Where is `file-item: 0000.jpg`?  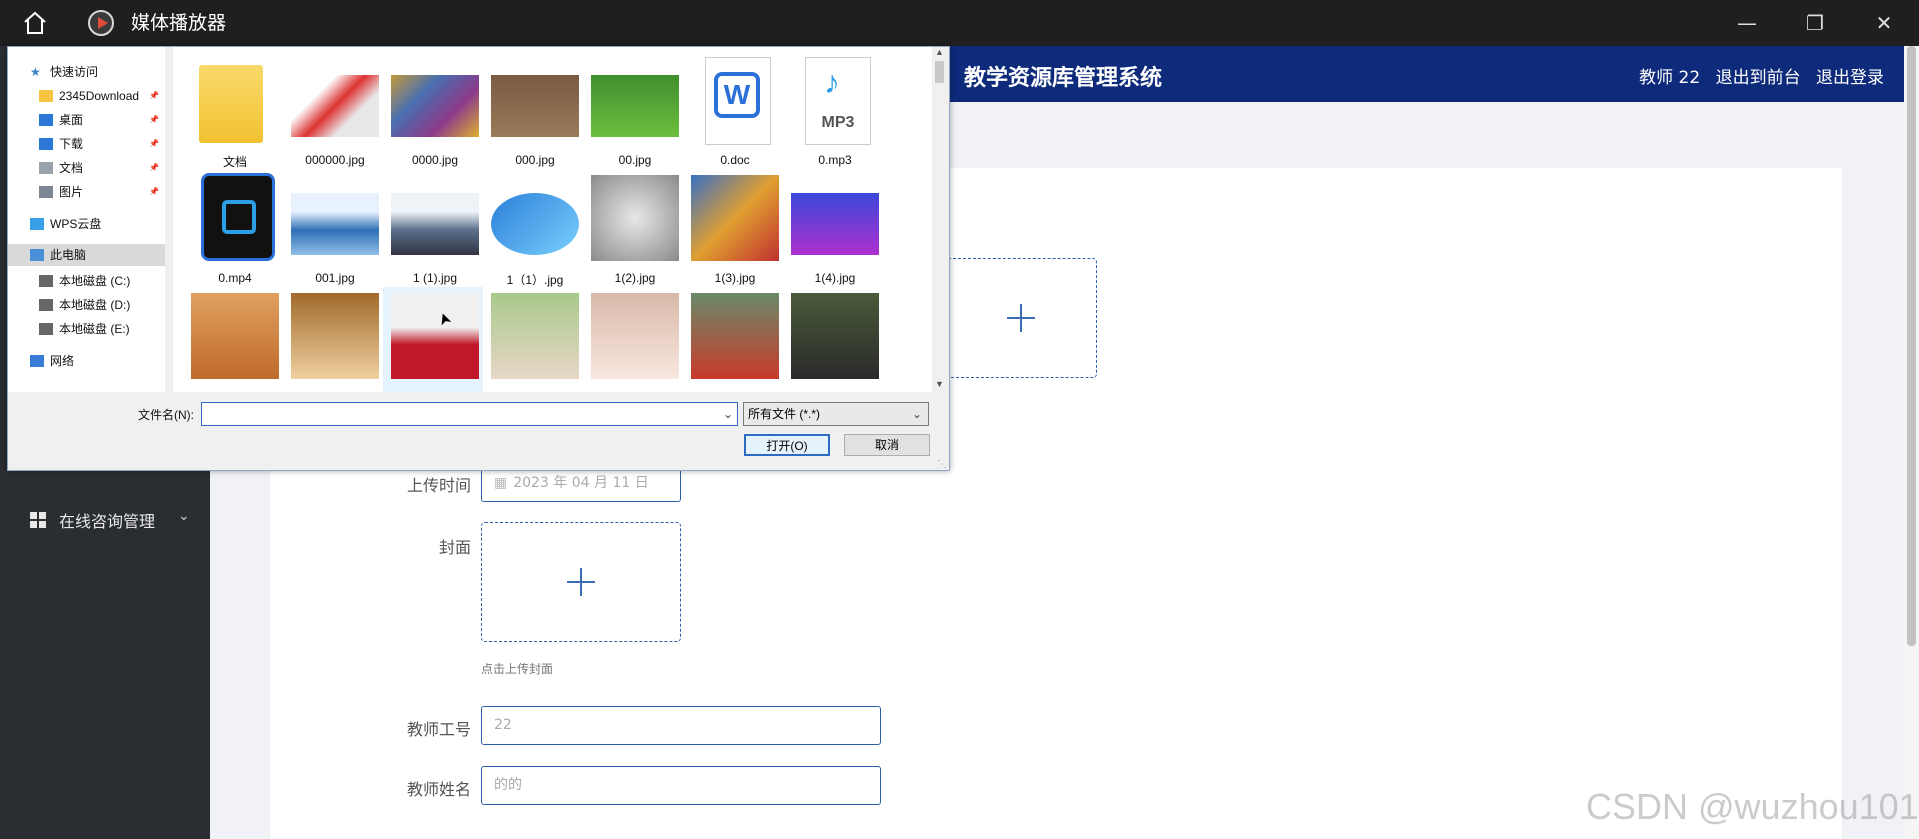
file-item: 0000.jpg is located at coordinates (433, 110).